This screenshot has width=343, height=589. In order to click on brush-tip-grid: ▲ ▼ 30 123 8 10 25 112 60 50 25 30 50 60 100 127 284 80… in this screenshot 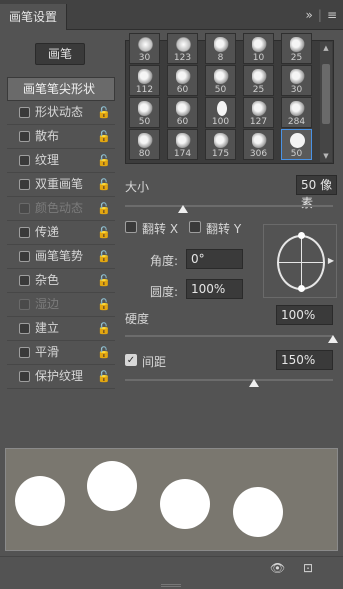, I will do `click(229, 98)`.